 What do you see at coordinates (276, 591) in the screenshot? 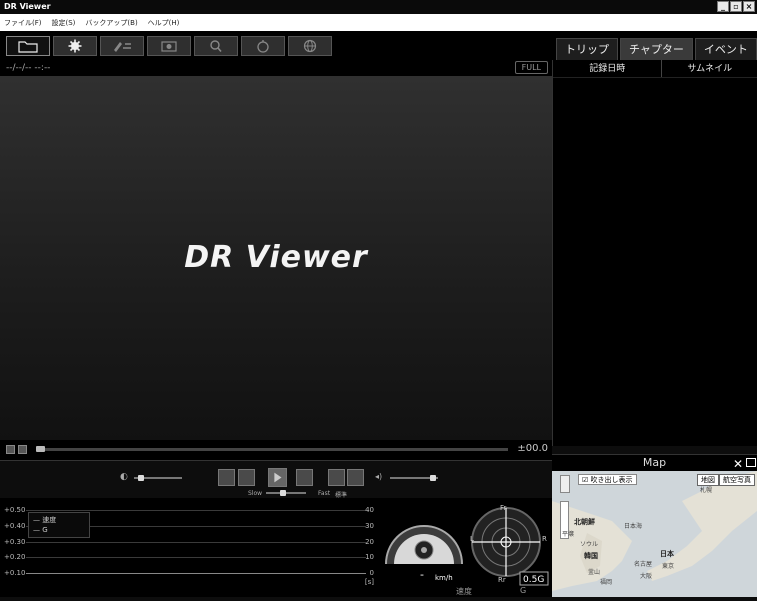
I see `bottom-label-strip: 速度 G` at bounding box center [276, 591].